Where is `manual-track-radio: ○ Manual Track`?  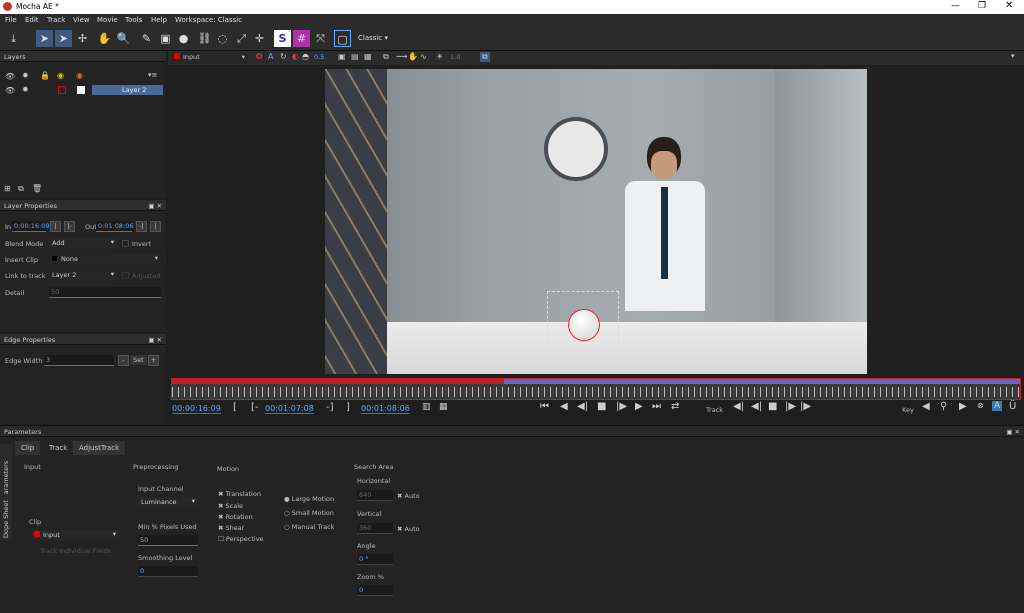 manual-track-radio: ○ Manual Track is located at coordinates (309, 527).